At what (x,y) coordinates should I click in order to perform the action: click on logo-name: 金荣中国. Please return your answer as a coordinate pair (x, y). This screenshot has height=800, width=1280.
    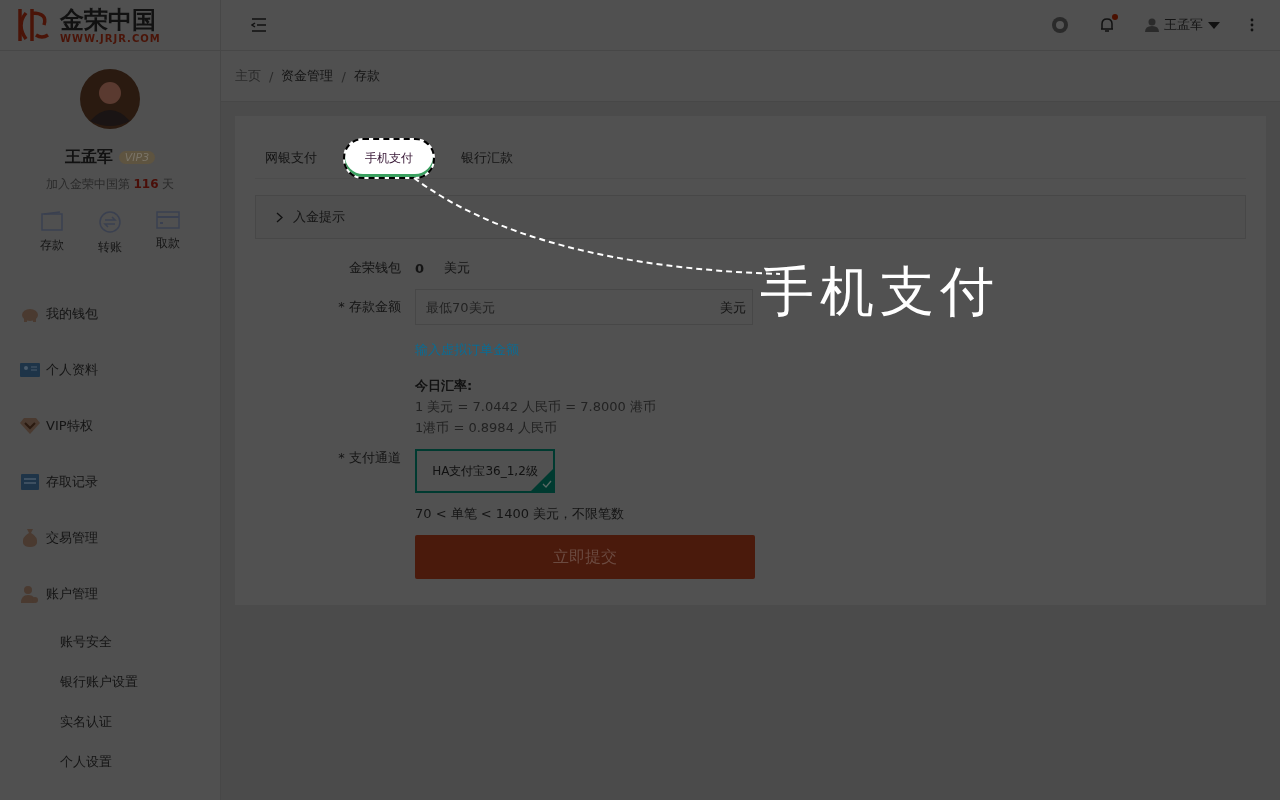
    Looking at the image, I should click on (108, 19).